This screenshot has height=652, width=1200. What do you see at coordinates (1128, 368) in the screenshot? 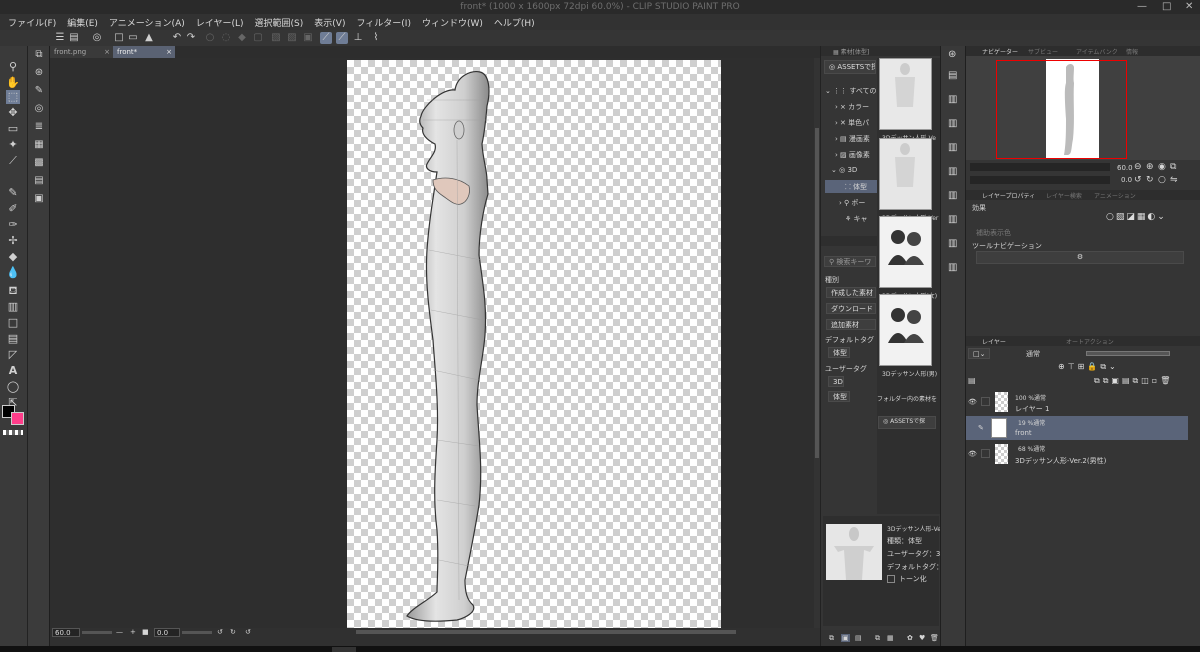
I see `layer-lock-icons: ⊕⊤⊞🔒⧉⌄` at bounding box center [1128, 368].